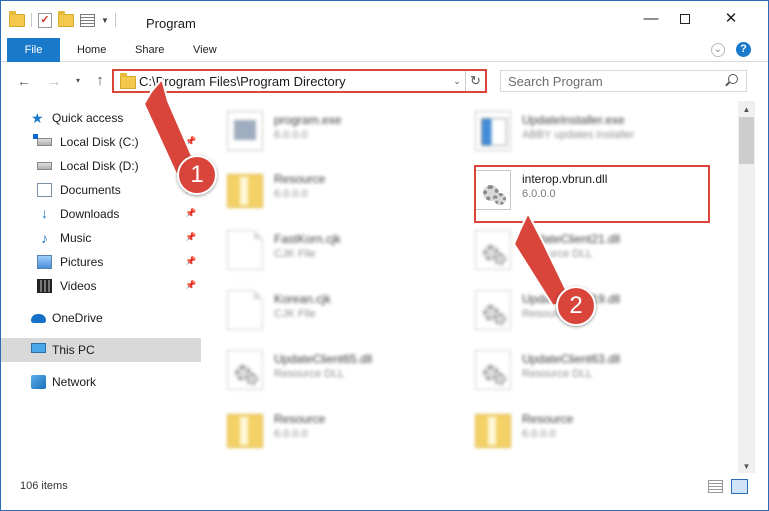 This screenshot has width=769, height=511. What do you see at coordinates (384, 486) in the screenshot?
I see `status-bar: 106 items` at bounding box center [384, 486].